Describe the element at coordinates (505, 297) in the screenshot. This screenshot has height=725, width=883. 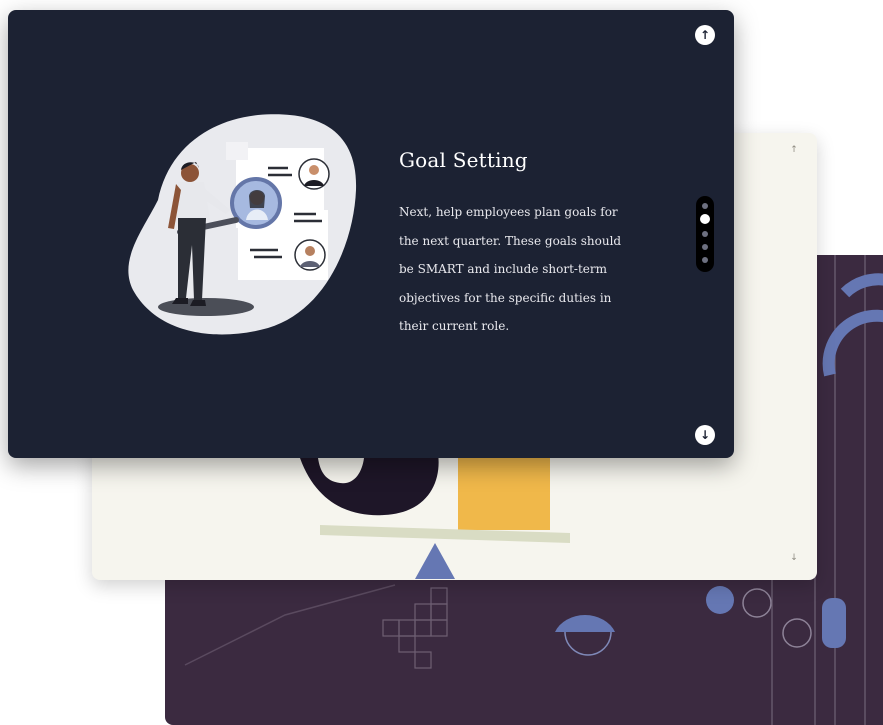
I see `body-line: objectives for the specific duties in` at that location.